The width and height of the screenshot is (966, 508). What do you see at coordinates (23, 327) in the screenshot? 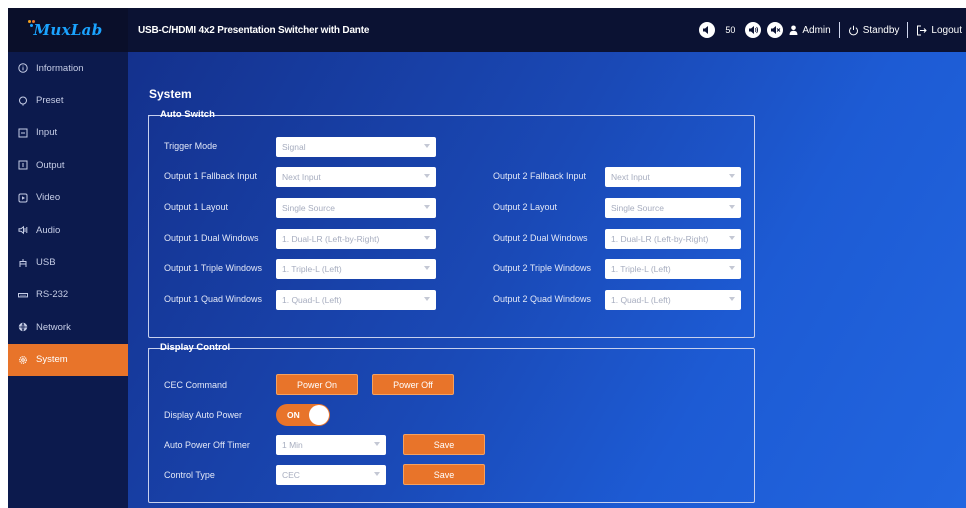
I see `network-icon` at bounding box center [23, 327].